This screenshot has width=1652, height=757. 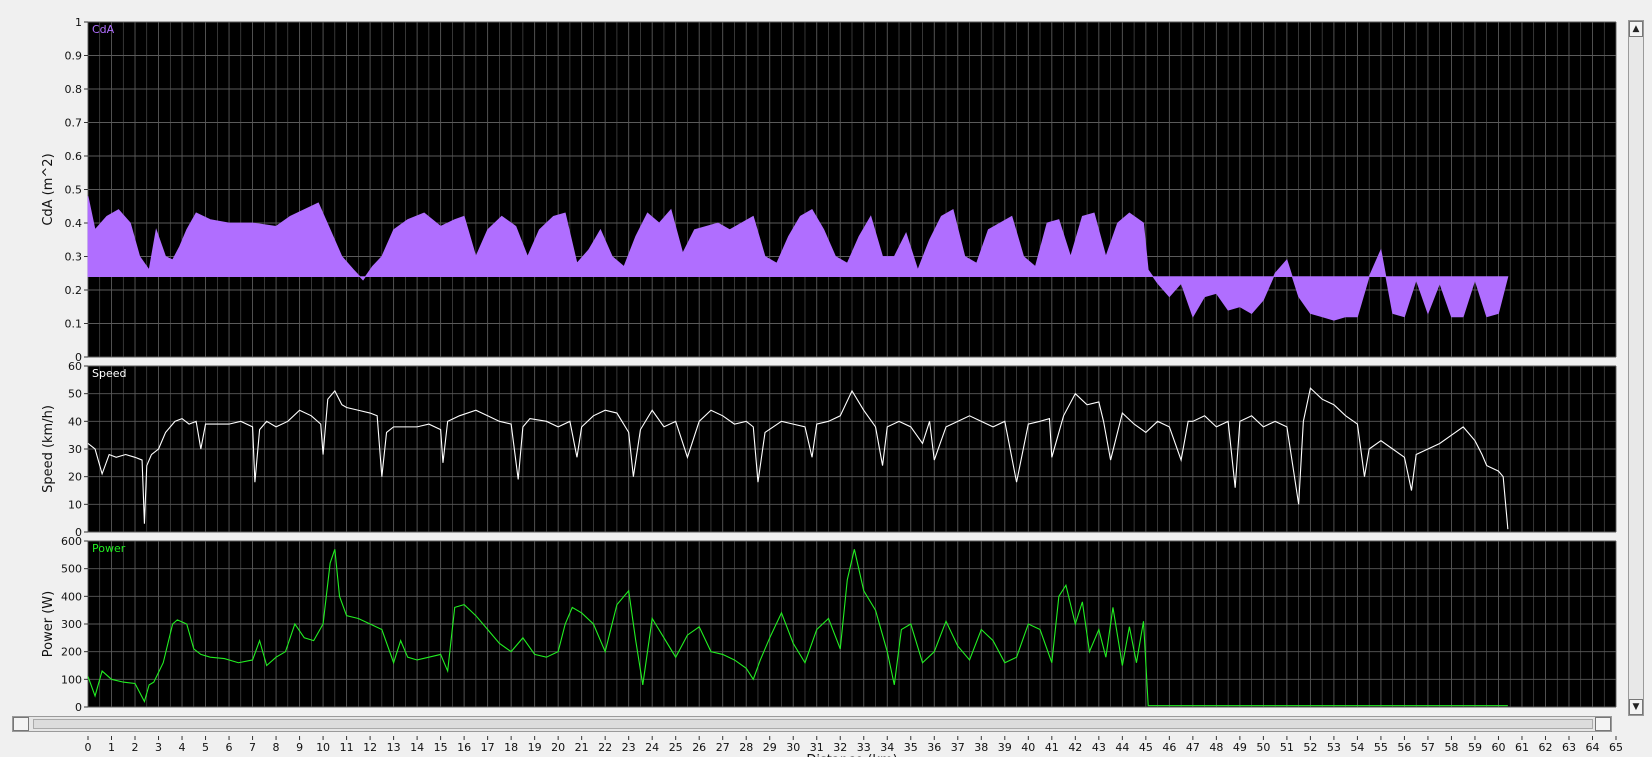 What do you see at coordinates (299, 747) in the screenshot?
I see `x-tick-label: 9` at bounding box center [299, 747].